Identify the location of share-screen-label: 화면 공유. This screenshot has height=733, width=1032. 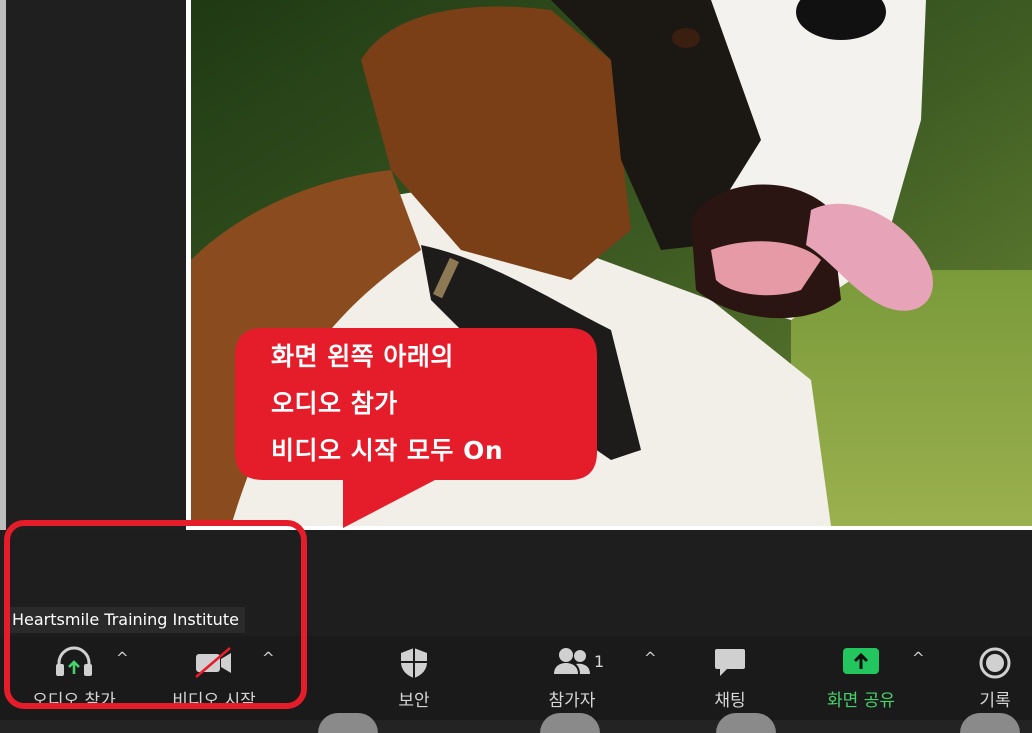
(861, 701).